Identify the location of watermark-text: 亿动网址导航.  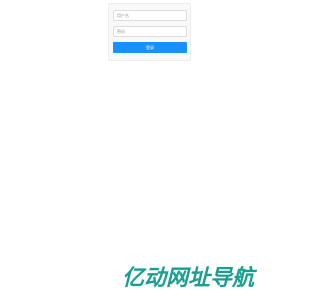
(188, 278).